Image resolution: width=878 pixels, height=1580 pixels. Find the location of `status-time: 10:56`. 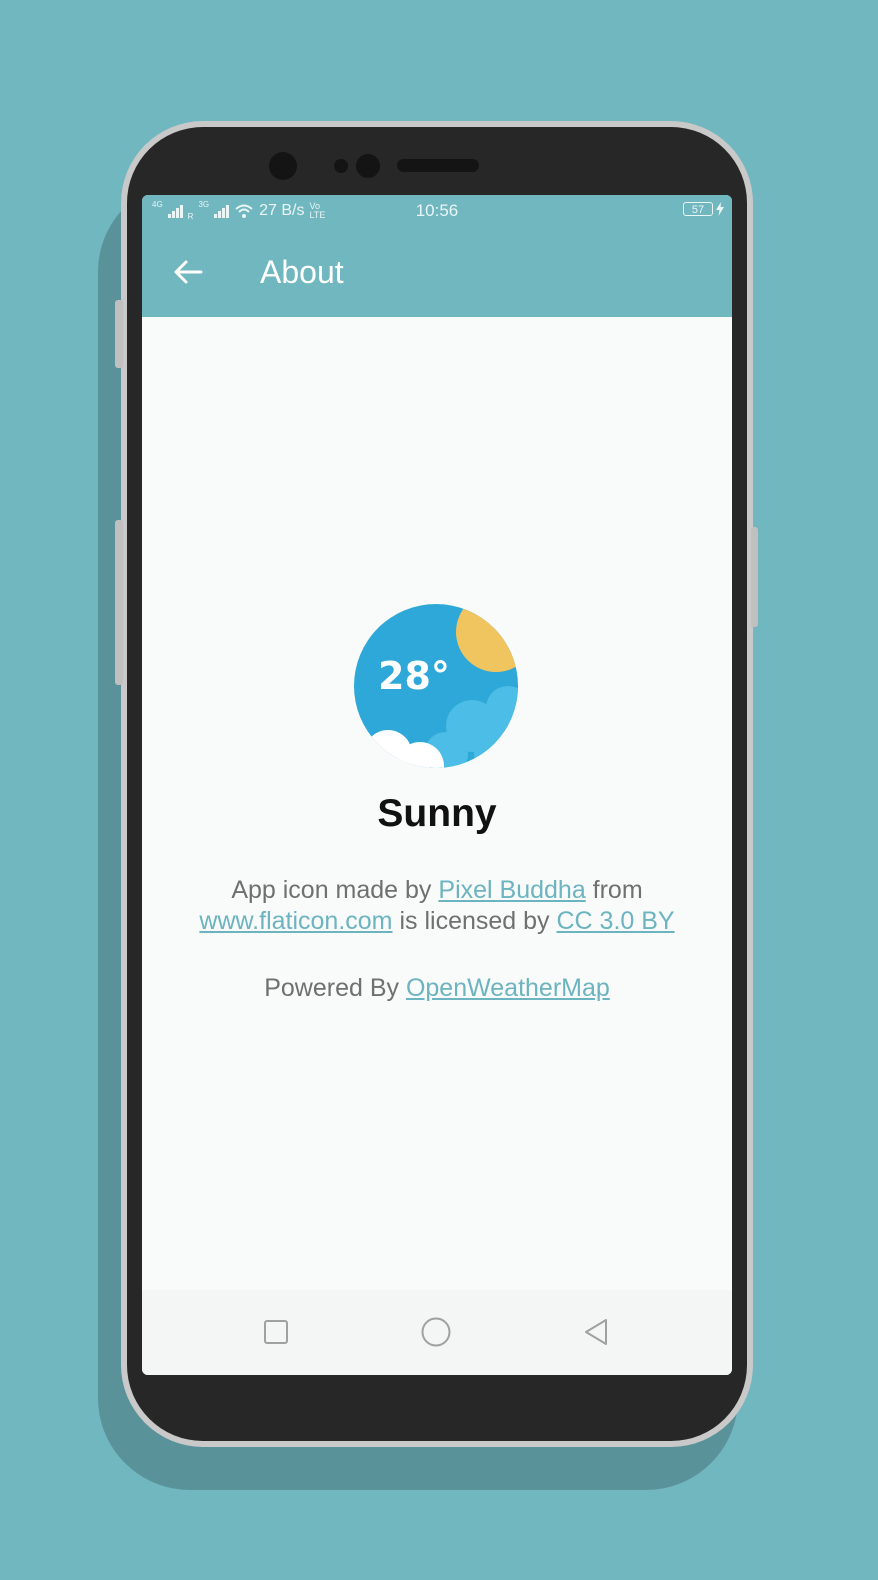

status-time: 10:56 is located at coordinates (437, 210).